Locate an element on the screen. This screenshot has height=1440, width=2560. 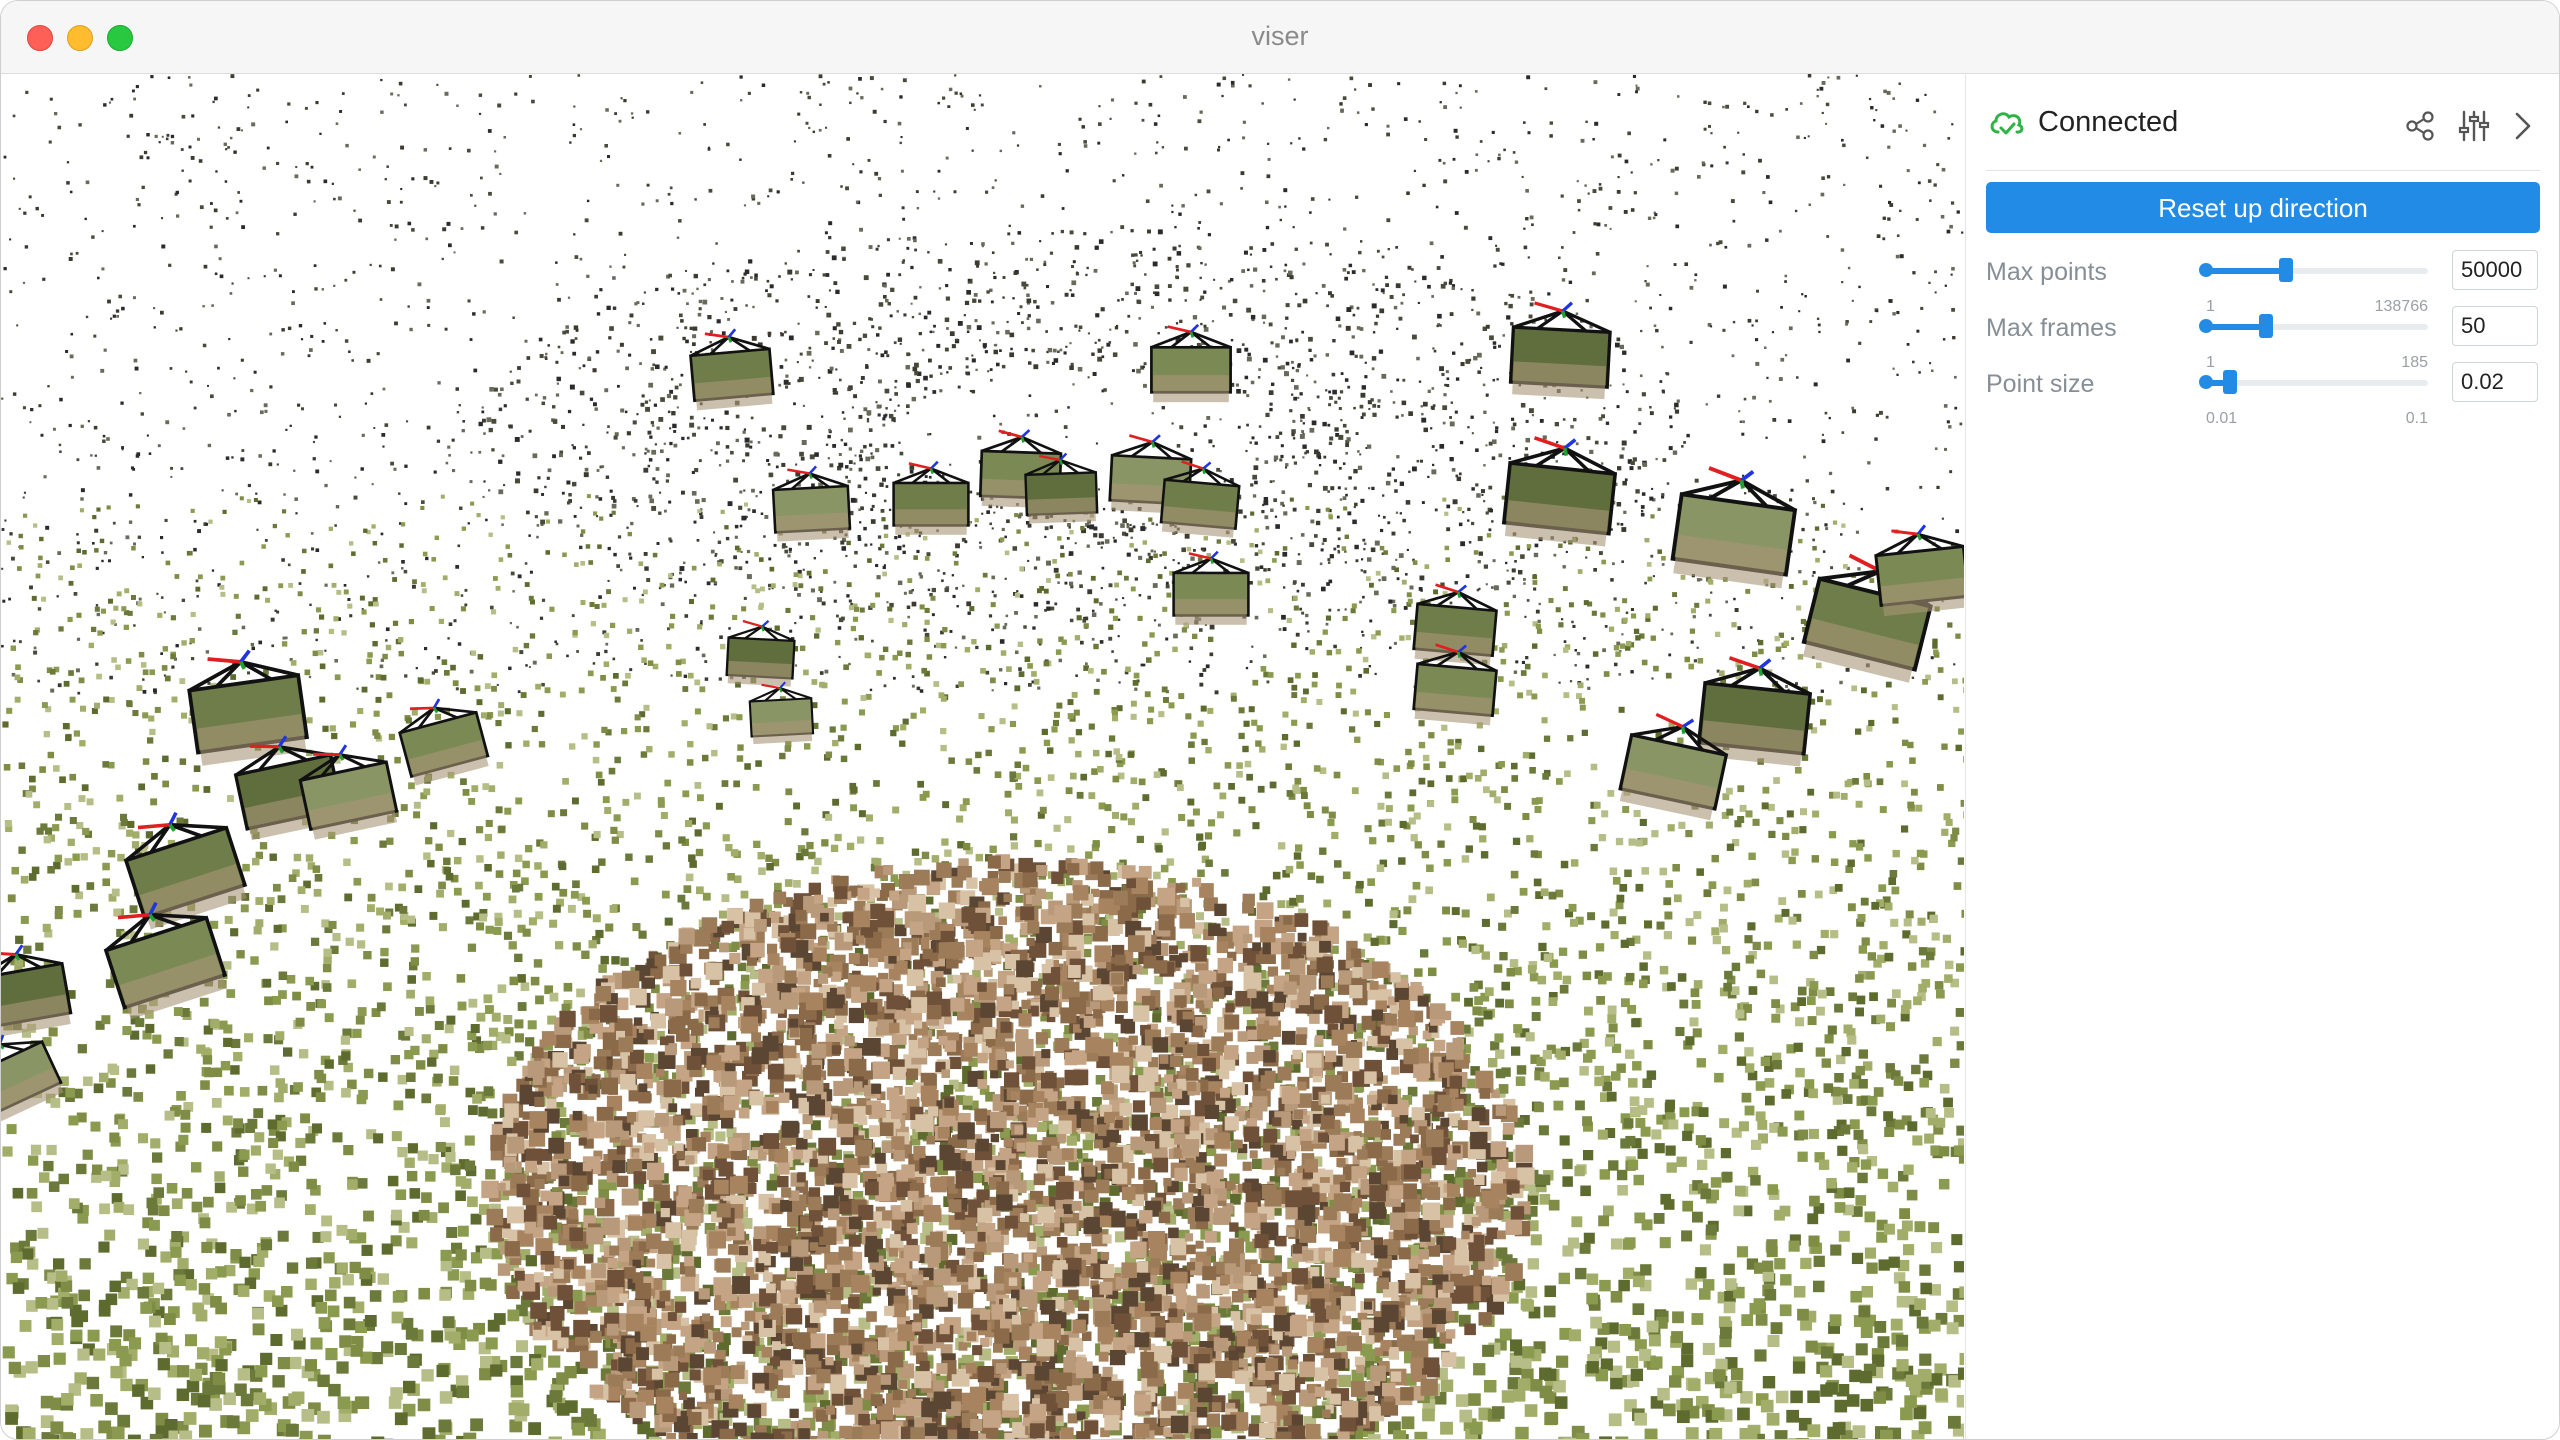
reset-up-direction-button: Reset up direction is located at coordinates (2263, 207).